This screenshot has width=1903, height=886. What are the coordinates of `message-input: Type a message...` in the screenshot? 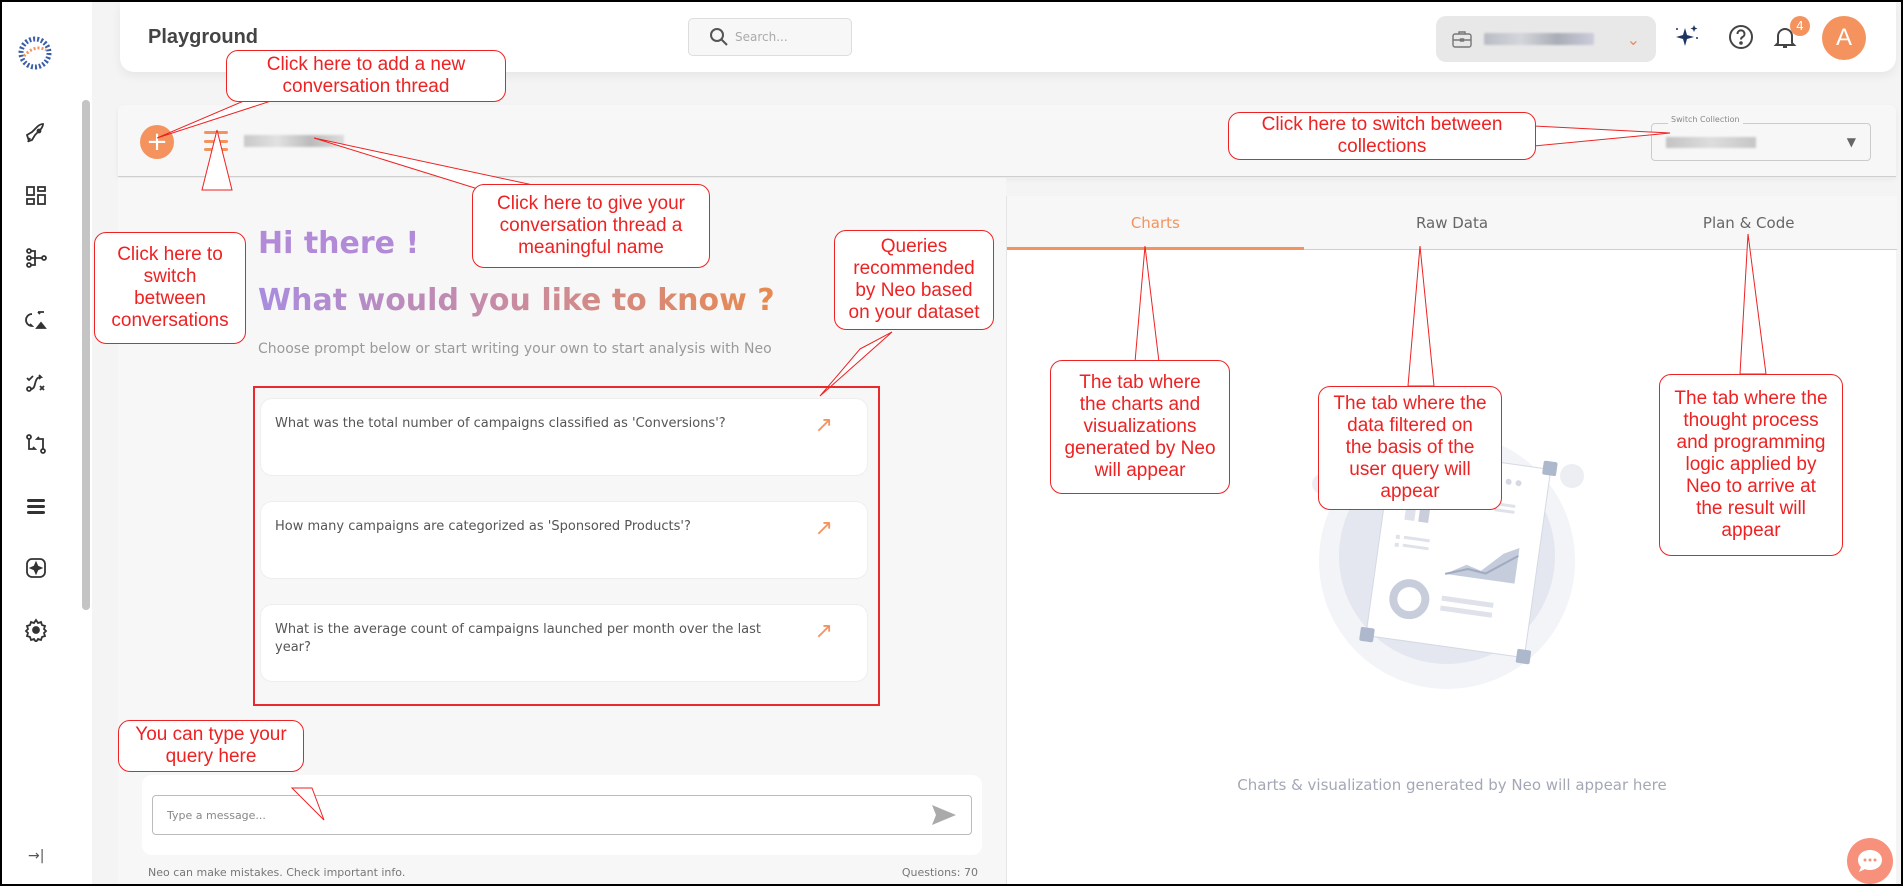 It's located at (562, 815).